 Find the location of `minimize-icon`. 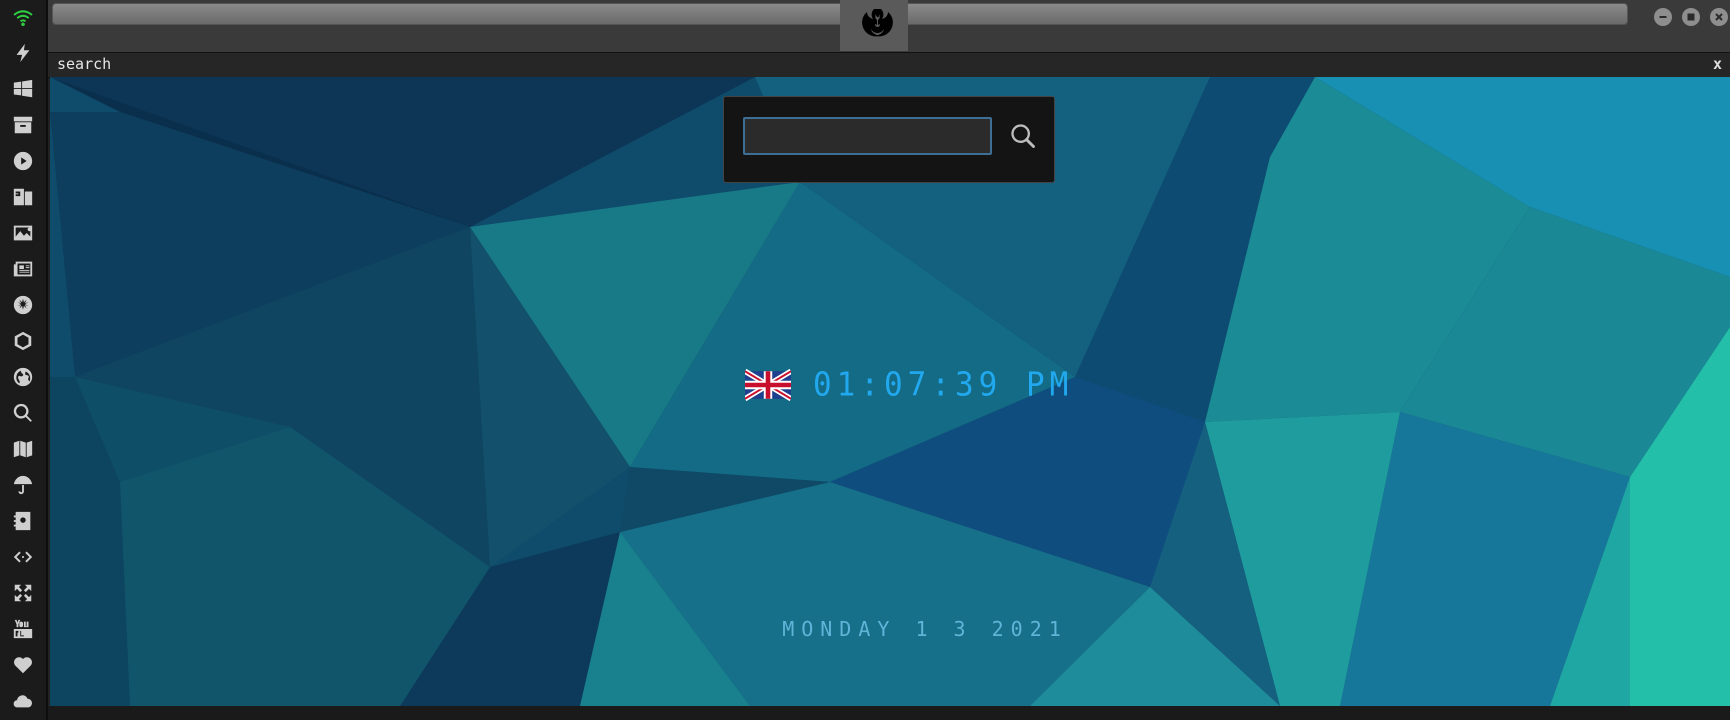

minimize-icon is located at coordinates (1663, 17).